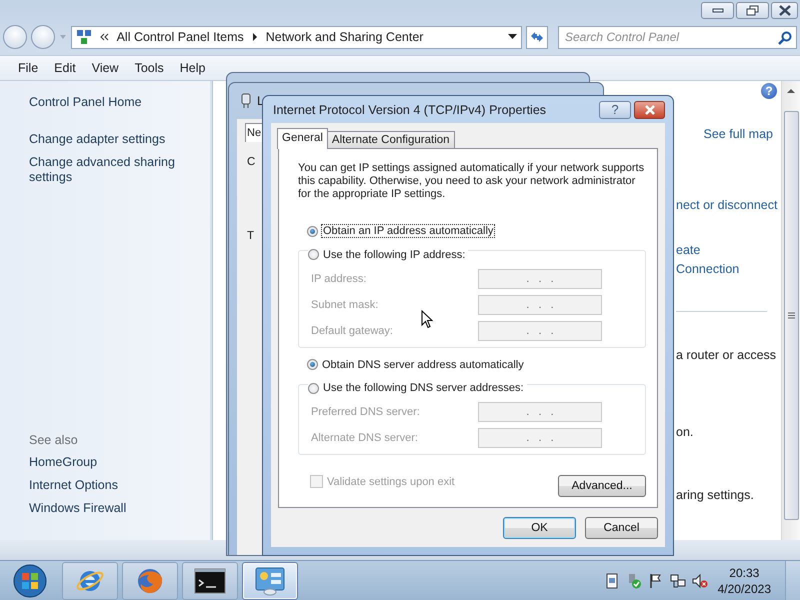 This screenshot has height=600, width=800. I want to click on dialog-button: Cancel, so click(621, 528).